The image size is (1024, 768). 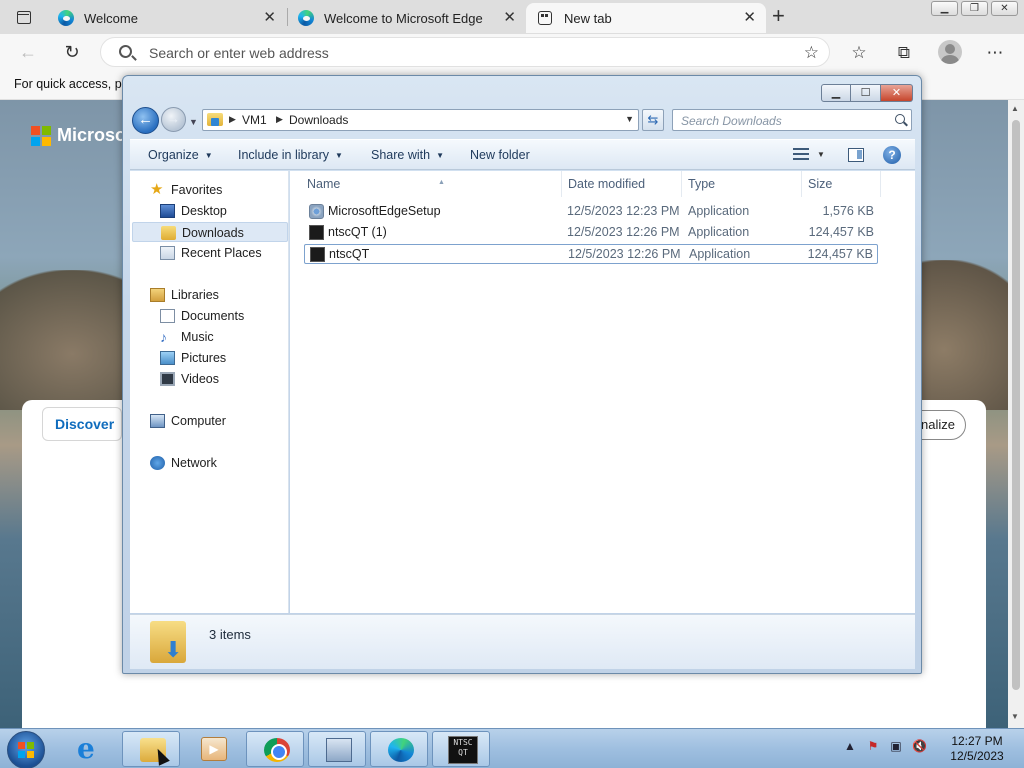 What do you see at coordinates (850, 746) in the screenshot?
I see `show-hidden-icons-icon: ▲` at bounding box center [850, 746].